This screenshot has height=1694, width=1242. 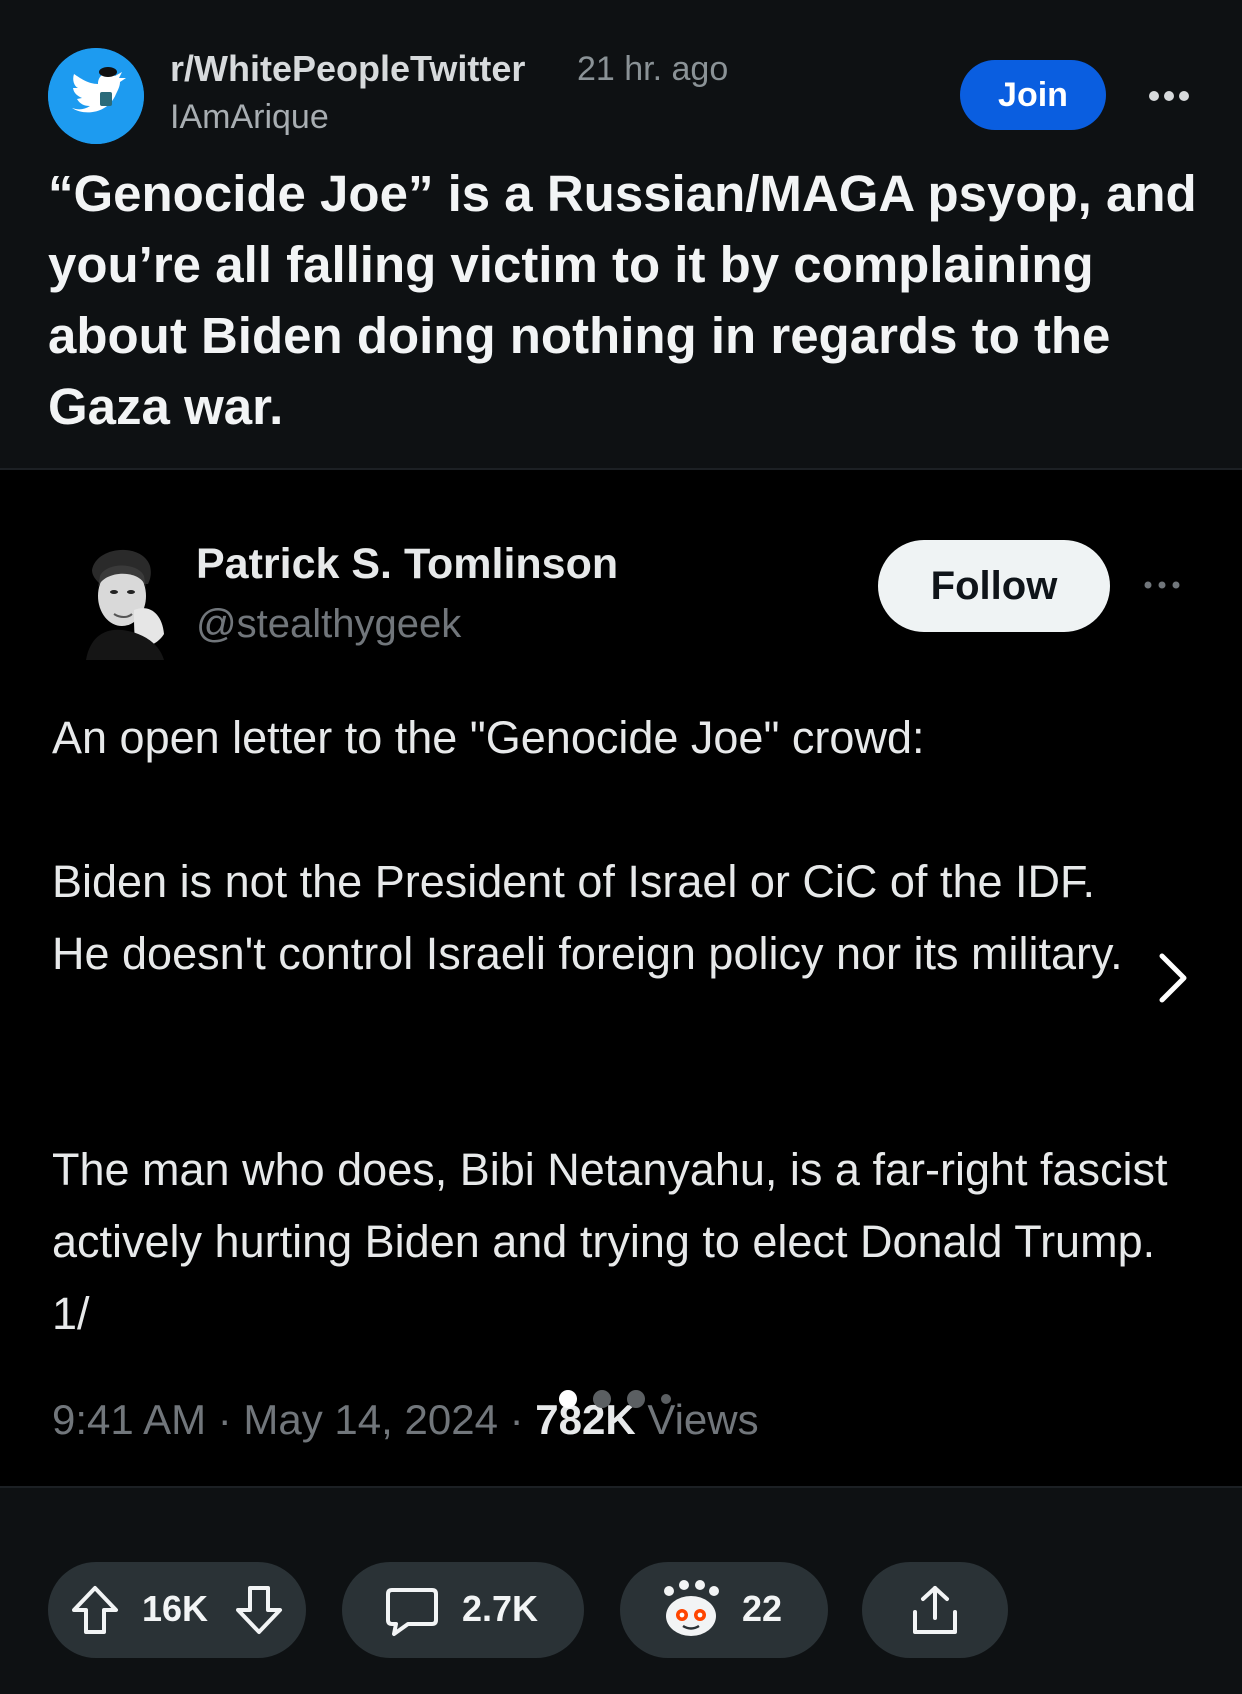 I want to click on join-button: Join, so click(x=1033, y=95).